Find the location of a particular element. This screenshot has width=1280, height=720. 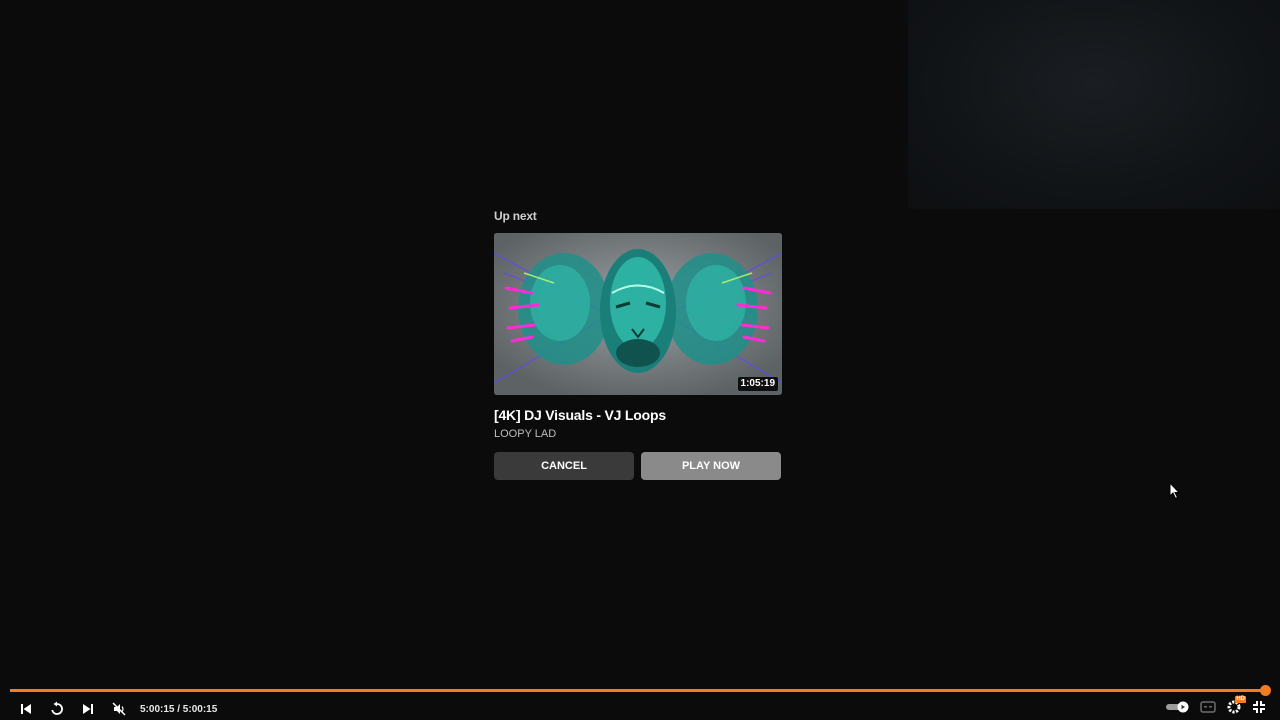

controls-left: 5:00:15 / 5:00:15 is located at coordinates (115, 709).